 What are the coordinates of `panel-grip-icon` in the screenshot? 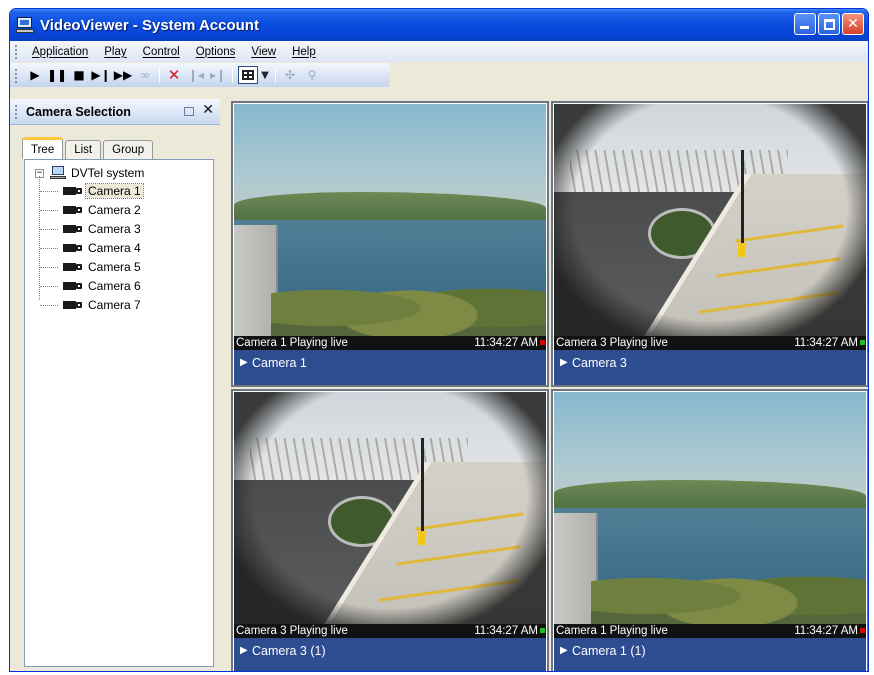 It's located at (16, 111).